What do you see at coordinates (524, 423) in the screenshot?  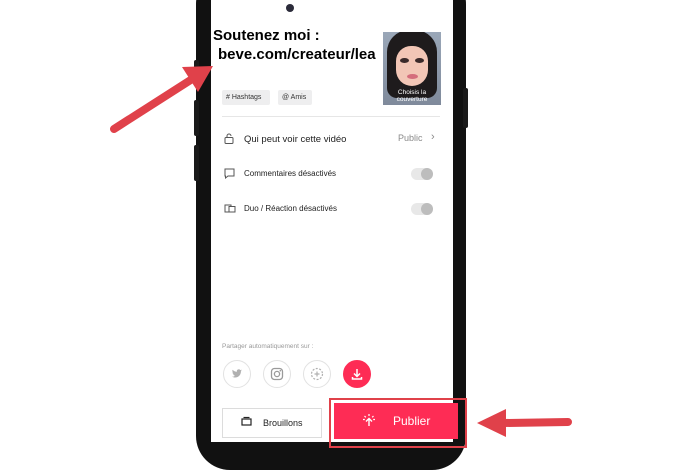 I see `arrow-to-publish` at bounding box center [524, 423].